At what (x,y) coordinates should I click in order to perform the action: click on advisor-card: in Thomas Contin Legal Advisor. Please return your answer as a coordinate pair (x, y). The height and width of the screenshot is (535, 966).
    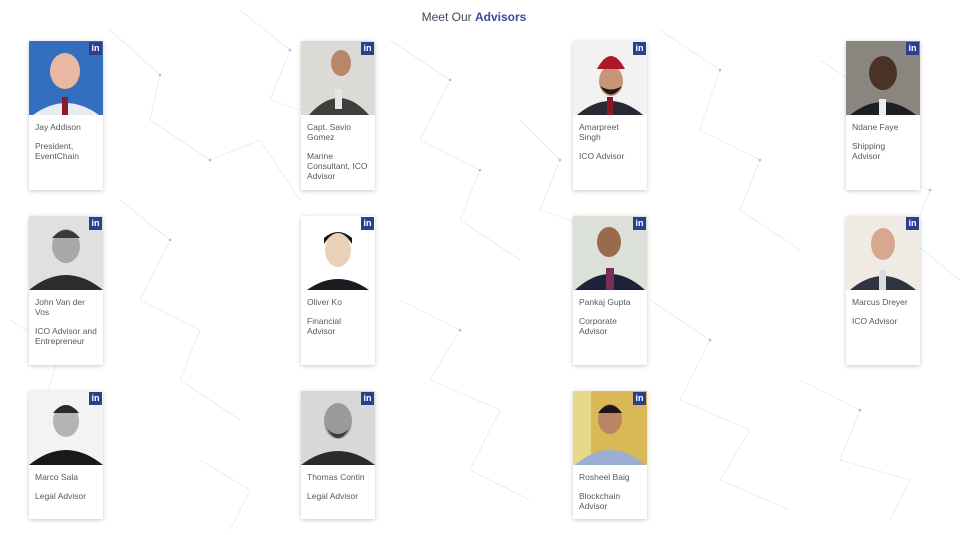
    Looking at the image, I should click on (338, 455).